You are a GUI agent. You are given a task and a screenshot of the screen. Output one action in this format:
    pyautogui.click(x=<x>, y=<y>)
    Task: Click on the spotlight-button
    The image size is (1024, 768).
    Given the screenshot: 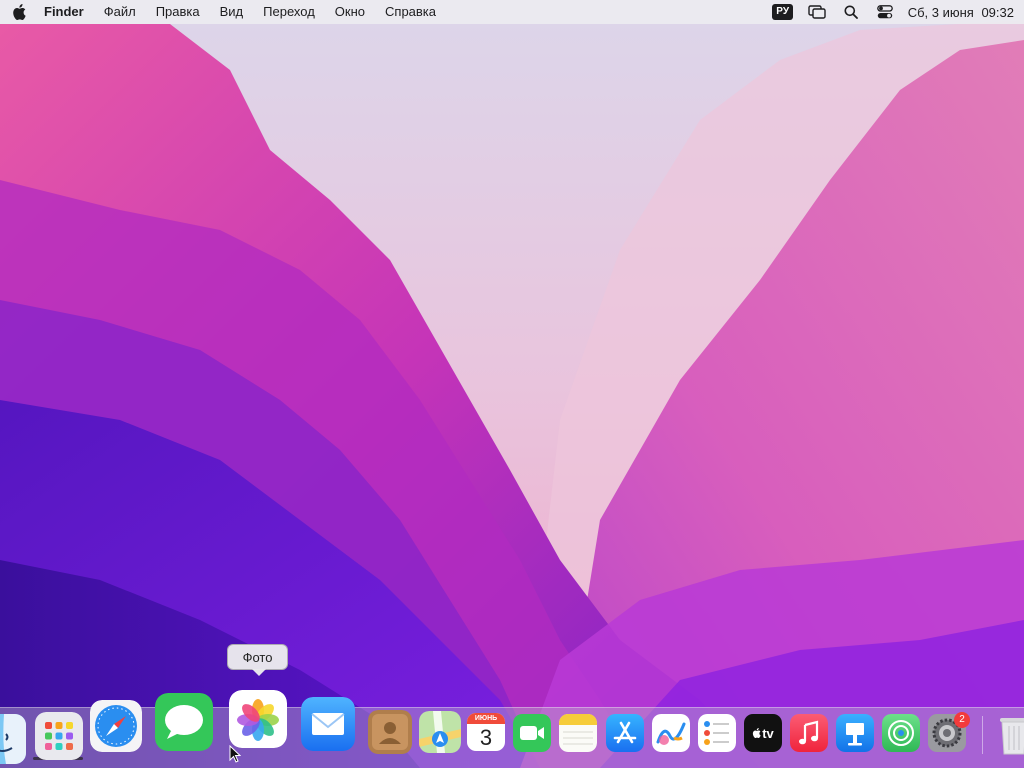 What is the action you would take?
    pyautogui.click(x=851, y=12)
    